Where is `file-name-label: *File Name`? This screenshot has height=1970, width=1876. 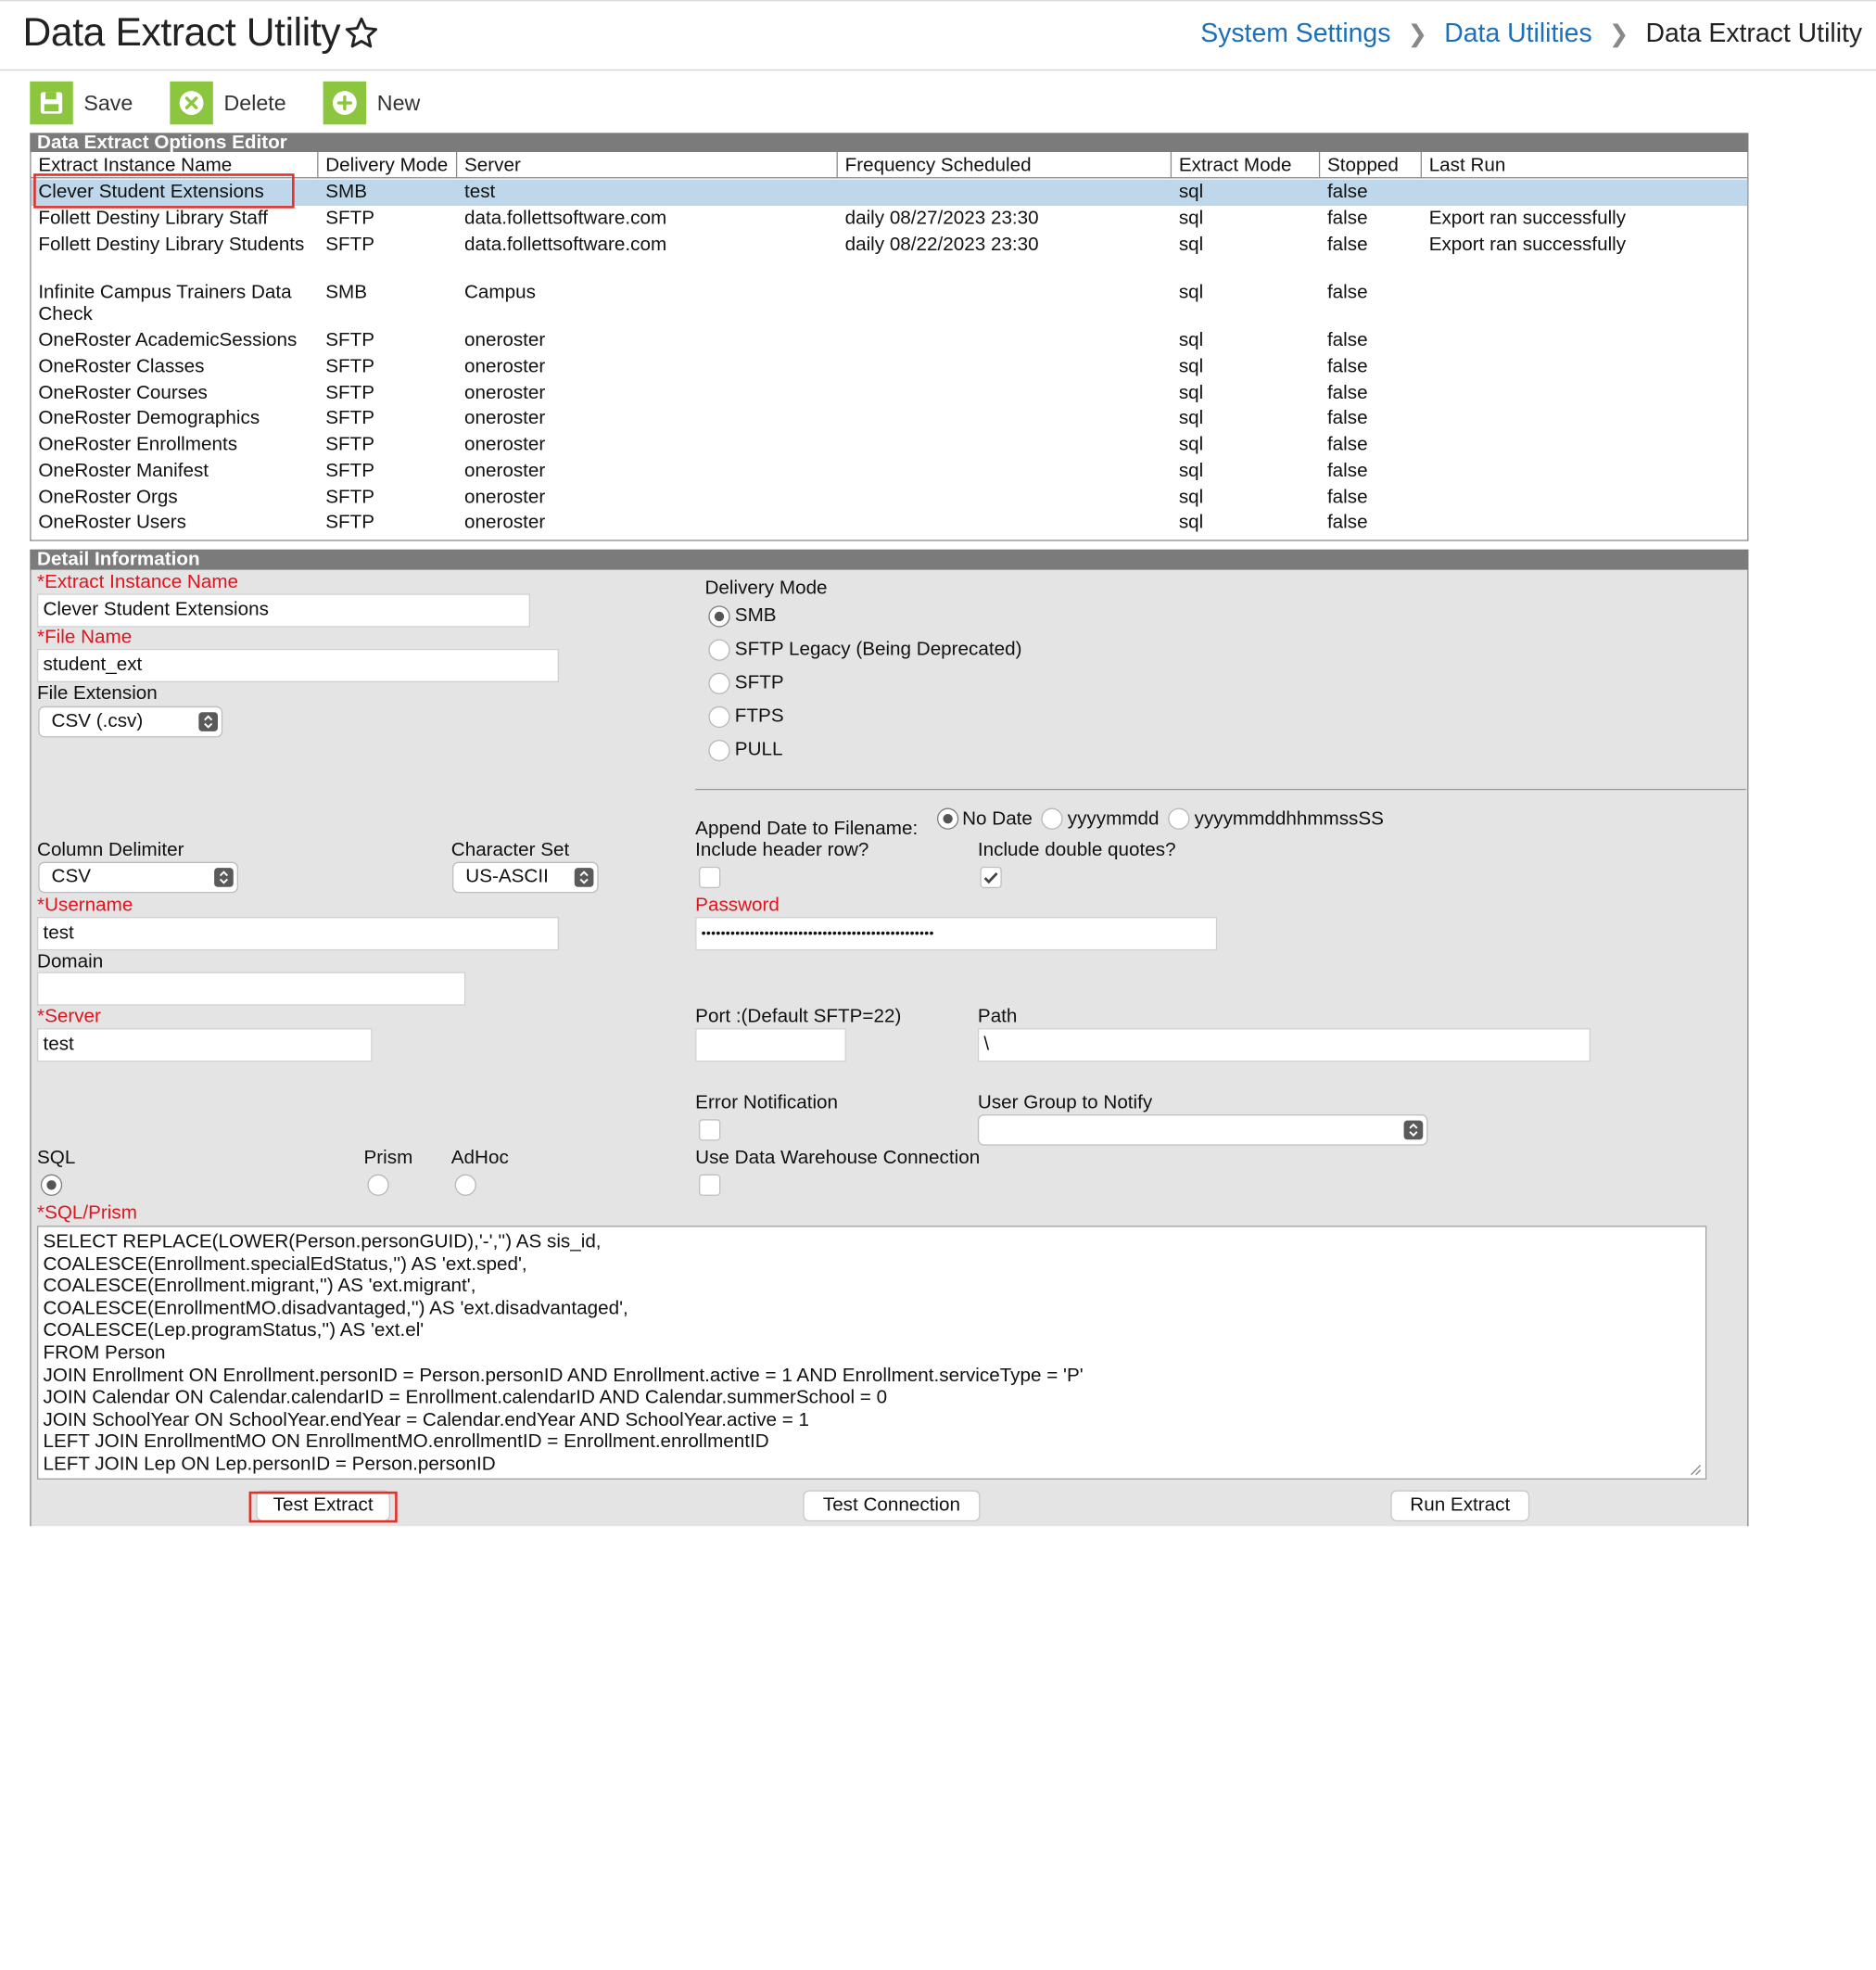
file-name-label: *File Name is located at coordinates (85, 637).